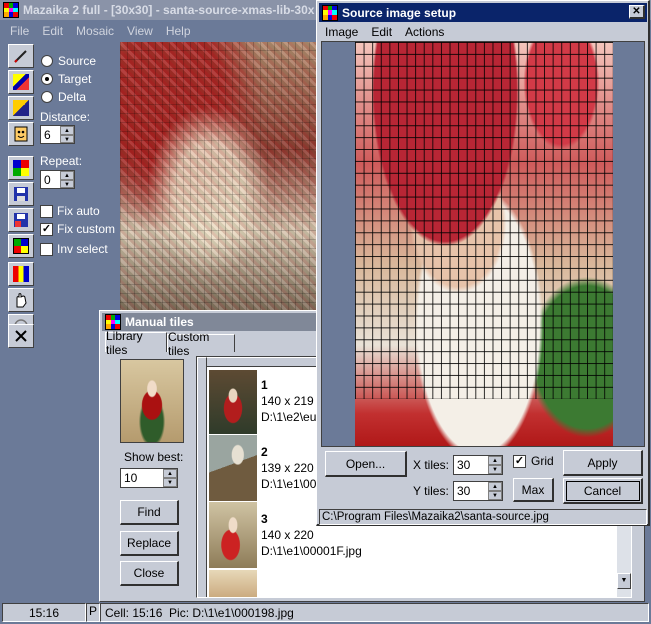  What do you see at coordinates (61, 161) in the screenshot?
I see `repeat-label: Repeat:` at bounding box center [61, 161].